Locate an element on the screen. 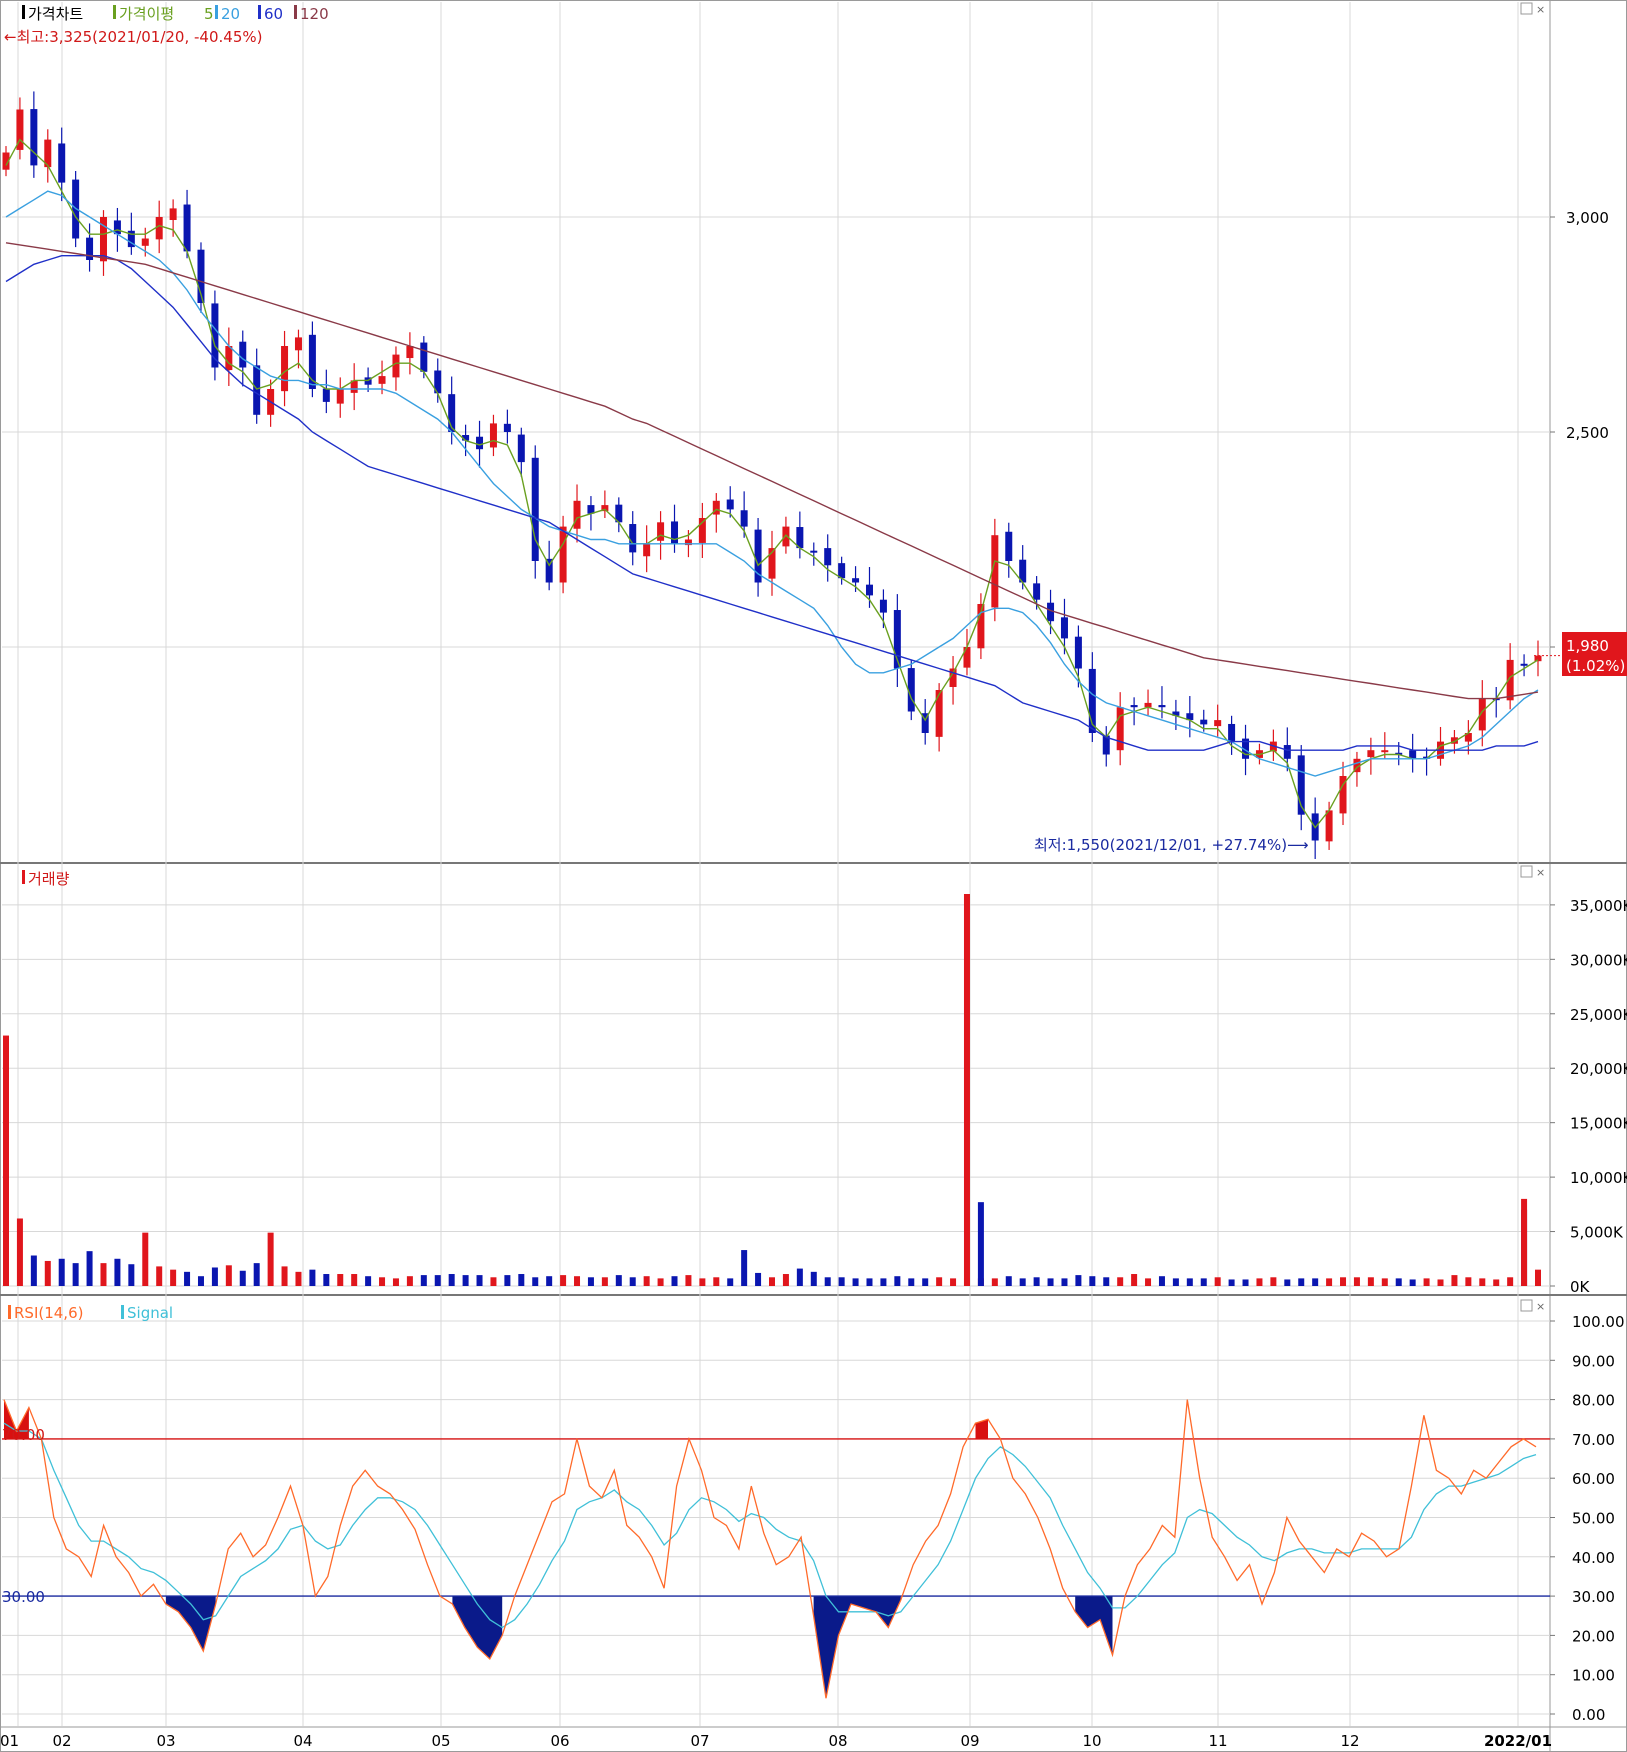 The width and height of the screenshot is (1627, 1752). legend-signal: Signal is located at coordinates (150, 1313).